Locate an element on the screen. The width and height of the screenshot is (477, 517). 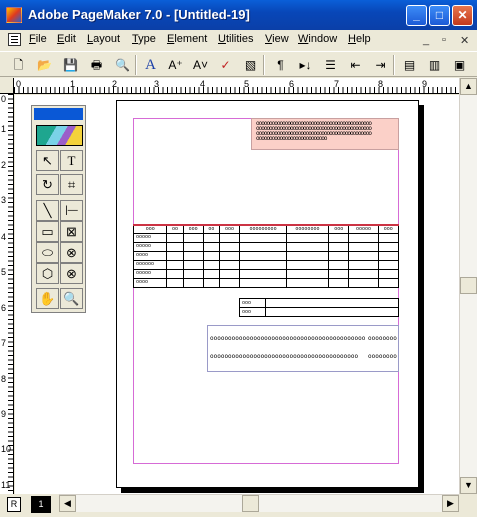
toolbox-palette: ↖ T ↻ ⌗ ╲ |— ▭ ⊠ ⬭ ⊗ ⬡ ⊗ ✋ 🔍 is located at coordinates (58, 209).